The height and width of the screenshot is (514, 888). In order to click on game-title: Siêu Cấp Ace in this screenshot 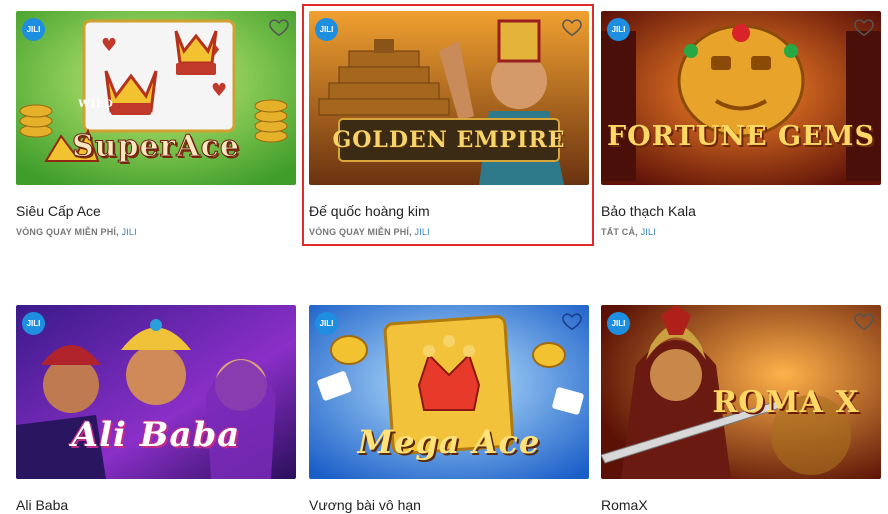, I will do `click(156, 211)`.